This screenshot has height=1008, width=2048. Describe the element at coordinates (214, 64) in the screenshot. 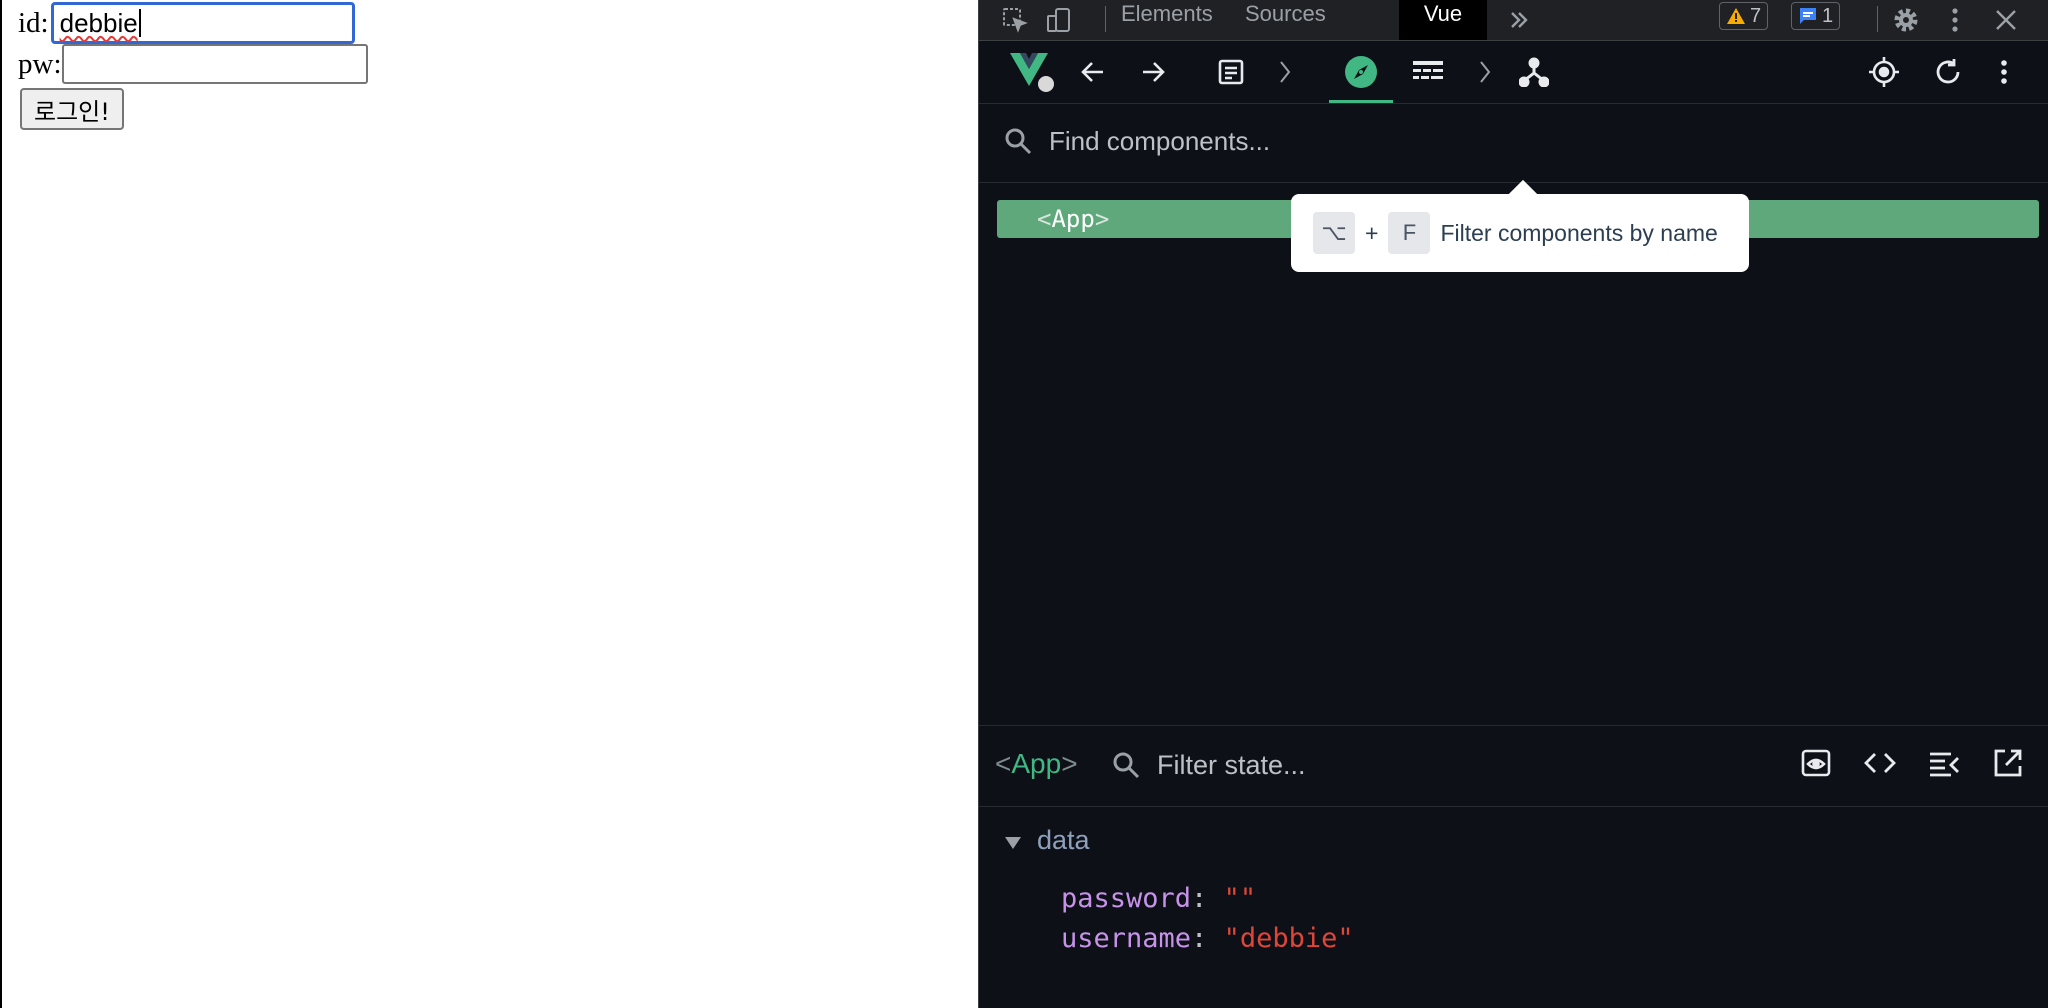

I see `pw-input` at that location.